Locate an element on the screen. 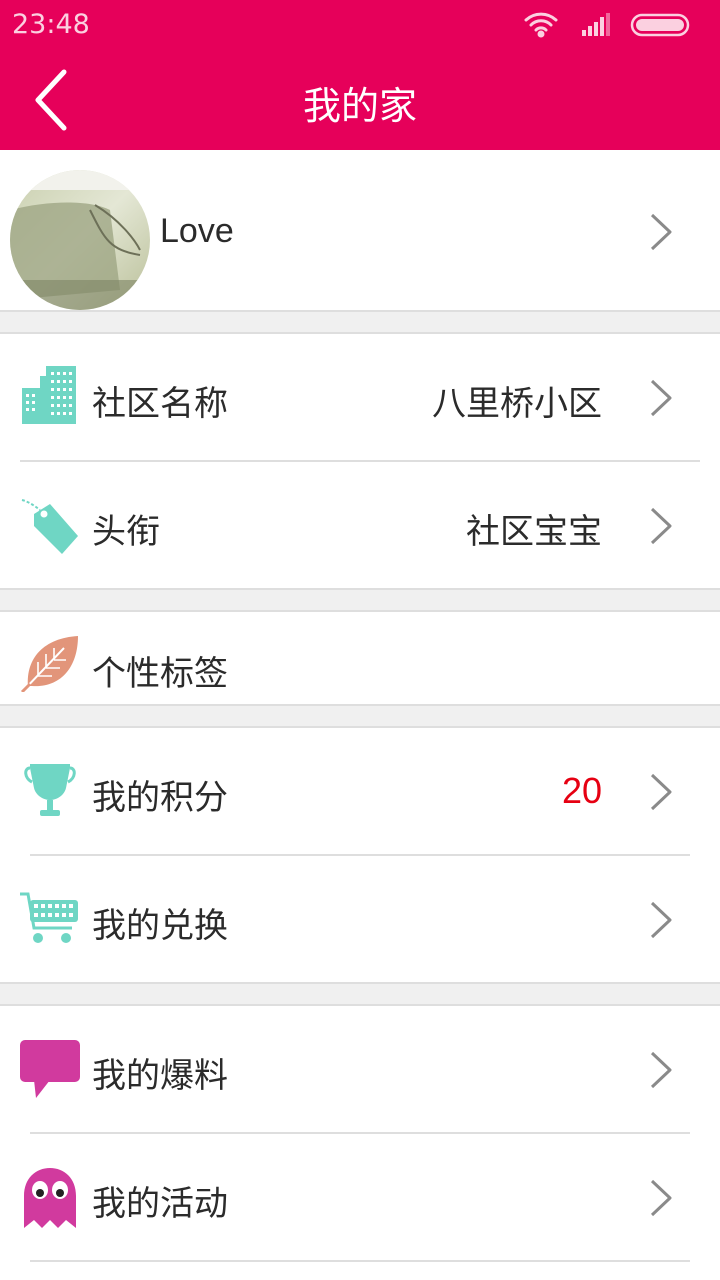  cart-icon is located at coordinates (49, 917).